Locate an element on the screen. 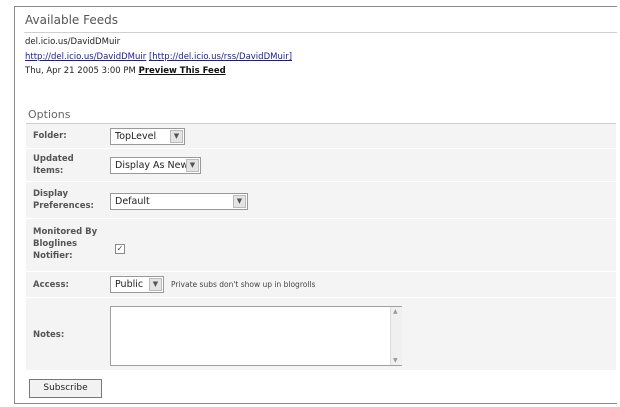  updated-items-select: Display As New ▼ is located at coordinates (155, 165).